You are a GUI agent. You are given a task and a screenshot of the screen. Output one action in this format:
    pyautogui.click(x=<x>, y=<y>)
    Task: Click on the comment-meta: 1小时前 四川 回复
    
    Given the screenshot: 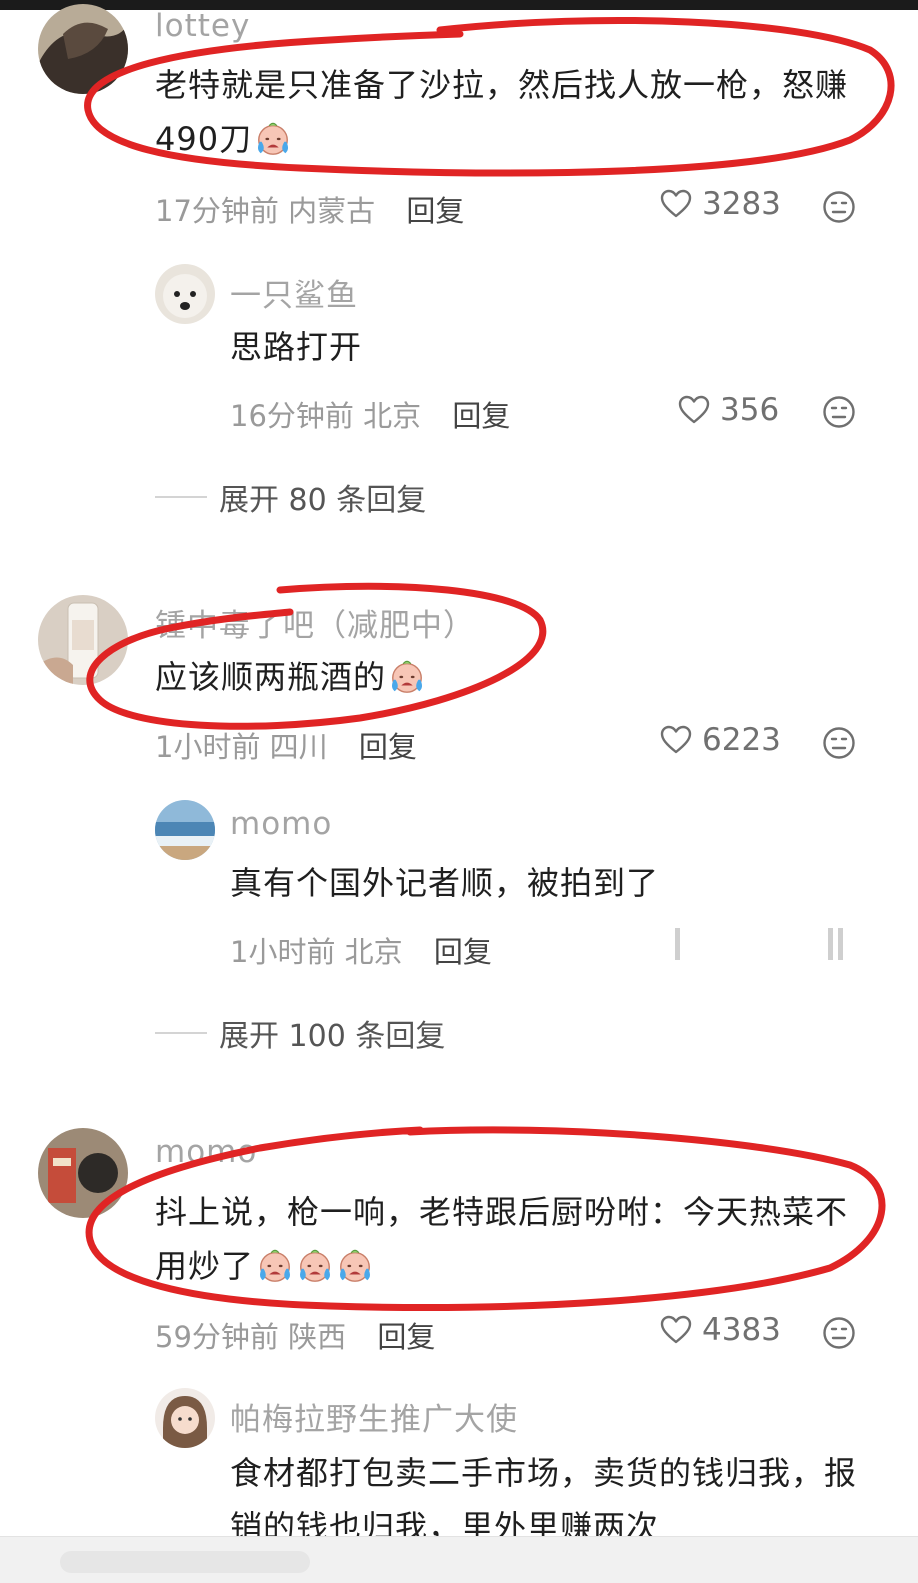 What is the action you would take?
    pyautogui.click(x=286, y=745)
    